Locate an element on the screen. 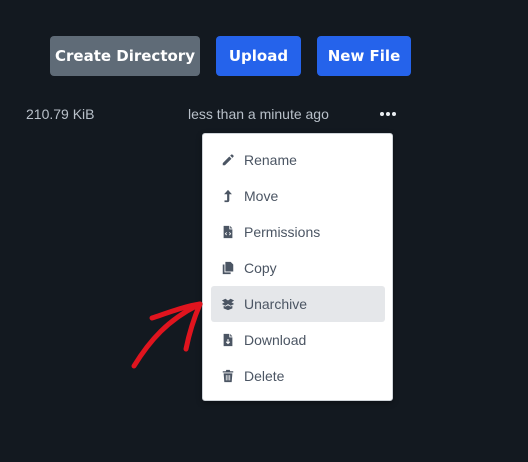 The image size is (528, 462). menu-item-label: Delete is located at coordinates (264, 376).